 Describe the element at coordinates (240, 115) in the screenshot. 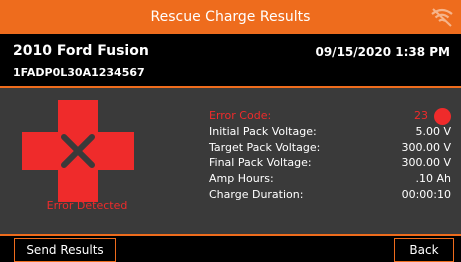

I see `error-code-label: Error Code:` at that location.